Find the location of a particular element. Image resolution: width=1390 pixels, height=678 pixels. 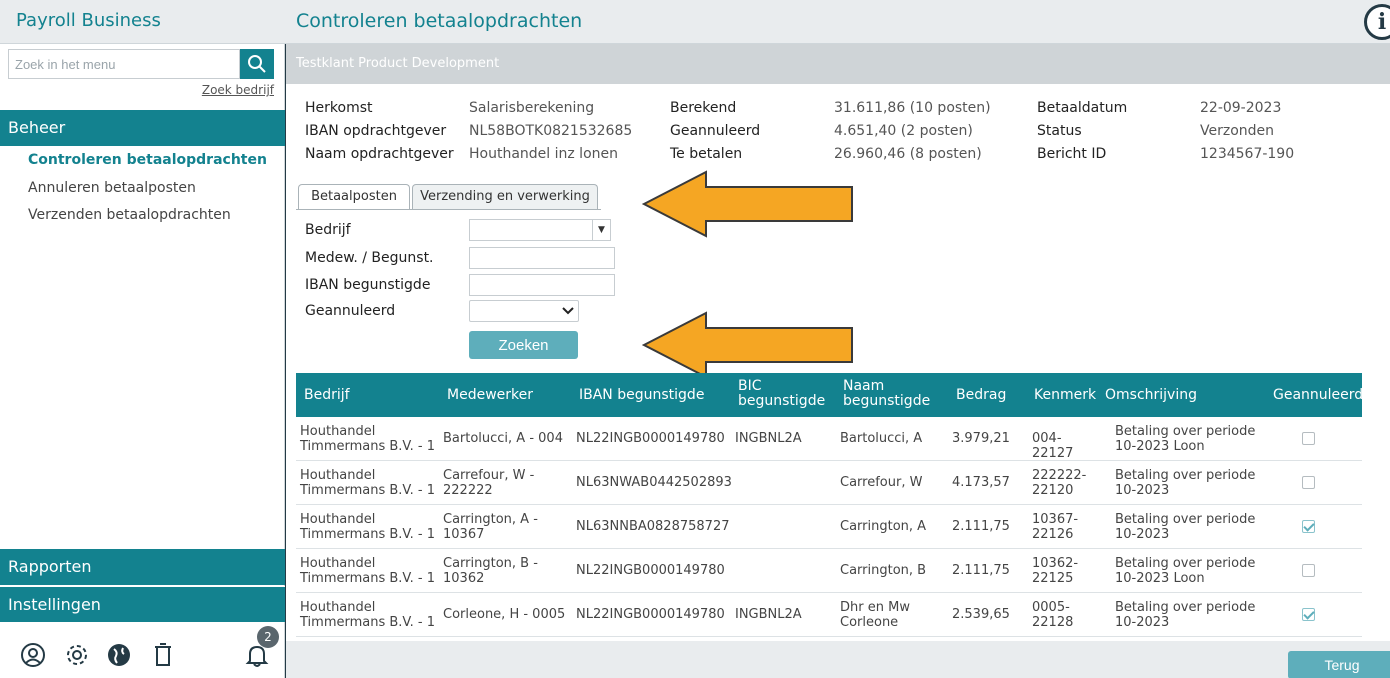

page-title: Controleren betaalopdrachten is located at coordinates (439, 21).